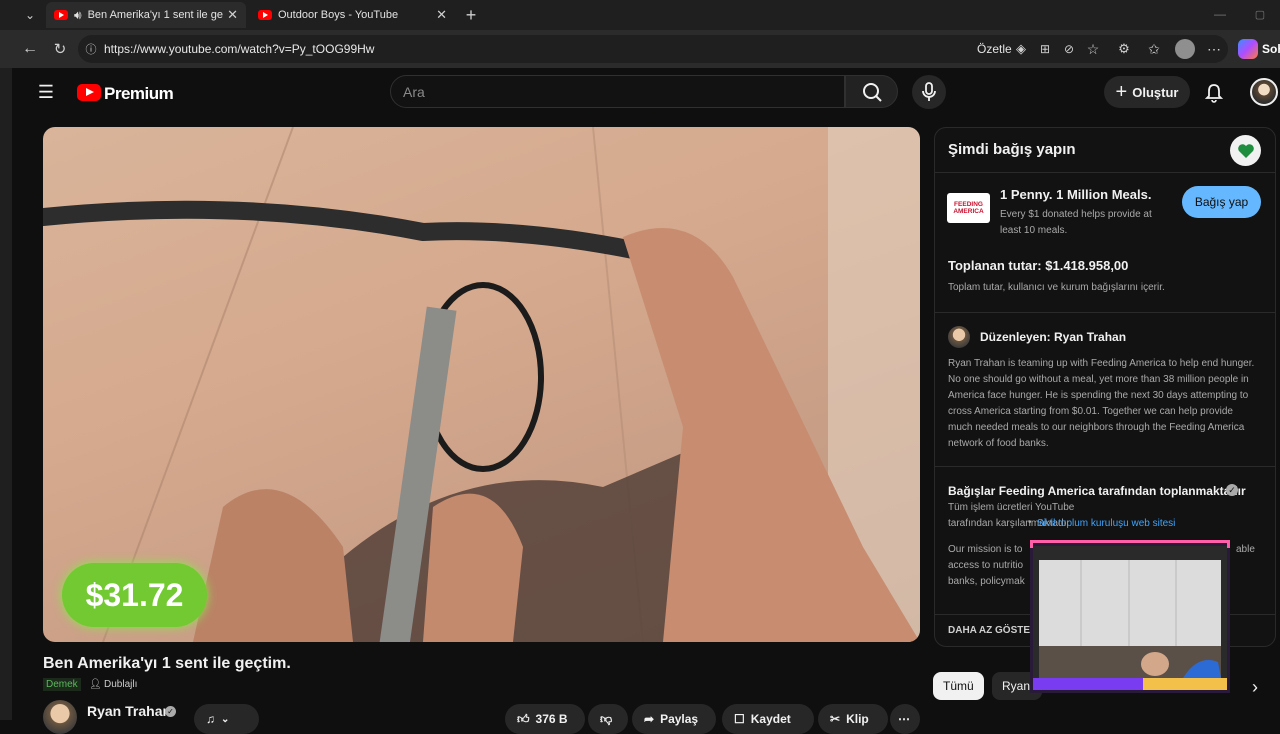 Image resolution: width=1280 pixels, height=734 pixels. Describe the element at coordinates (170, 711) in the screenshot. I see `channel-verified-icon: ✓` at that location.